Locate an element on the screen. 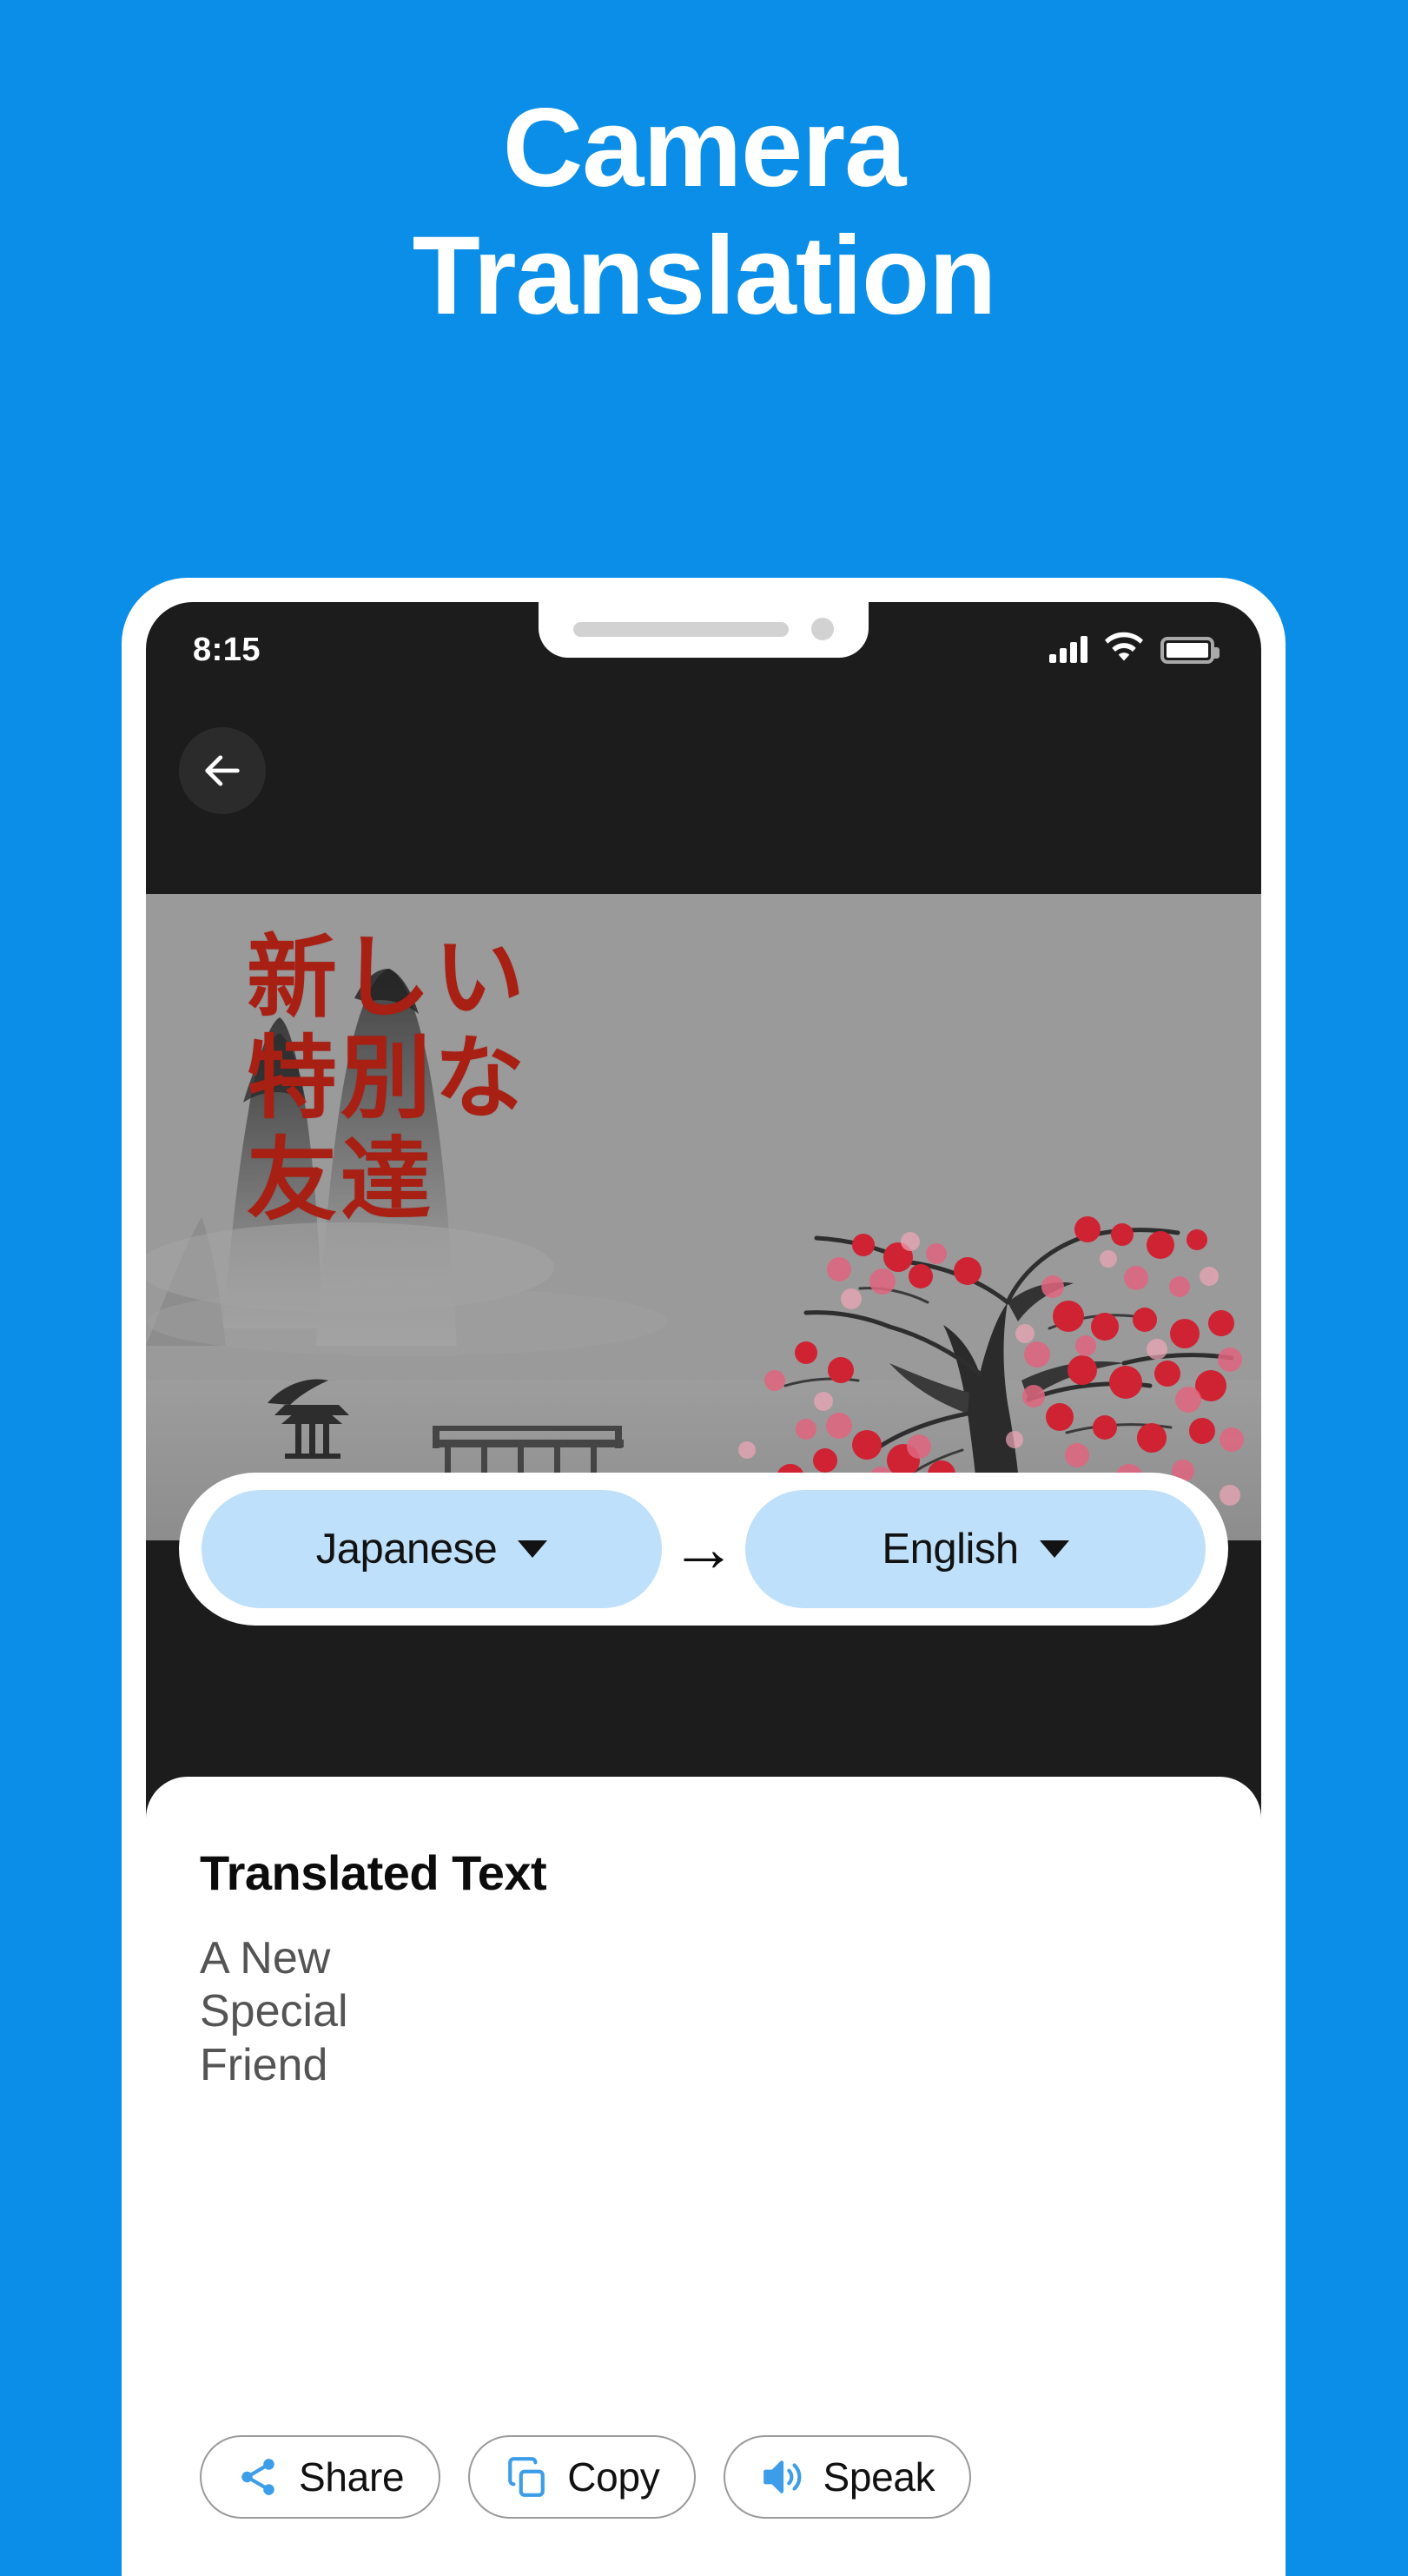 The height and width of the screenshot is (2576, 1408). page-title: Camera Translation is located at coordinates (704, 214).